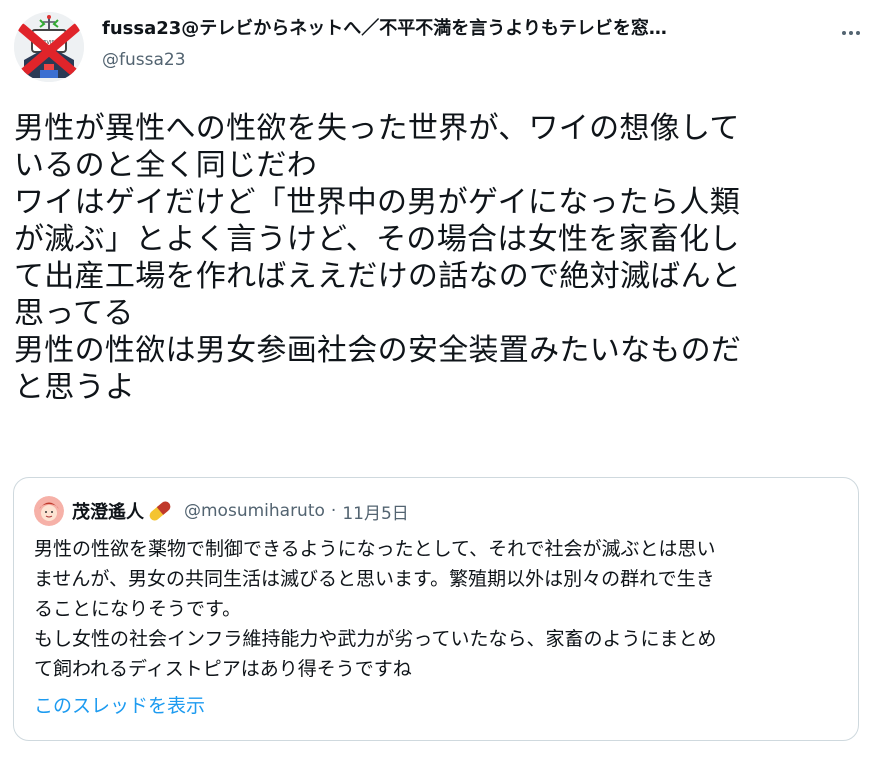 The height and width of the screenshot is (767, 882). I want to click on quoted-avatar, so click(49, 511).